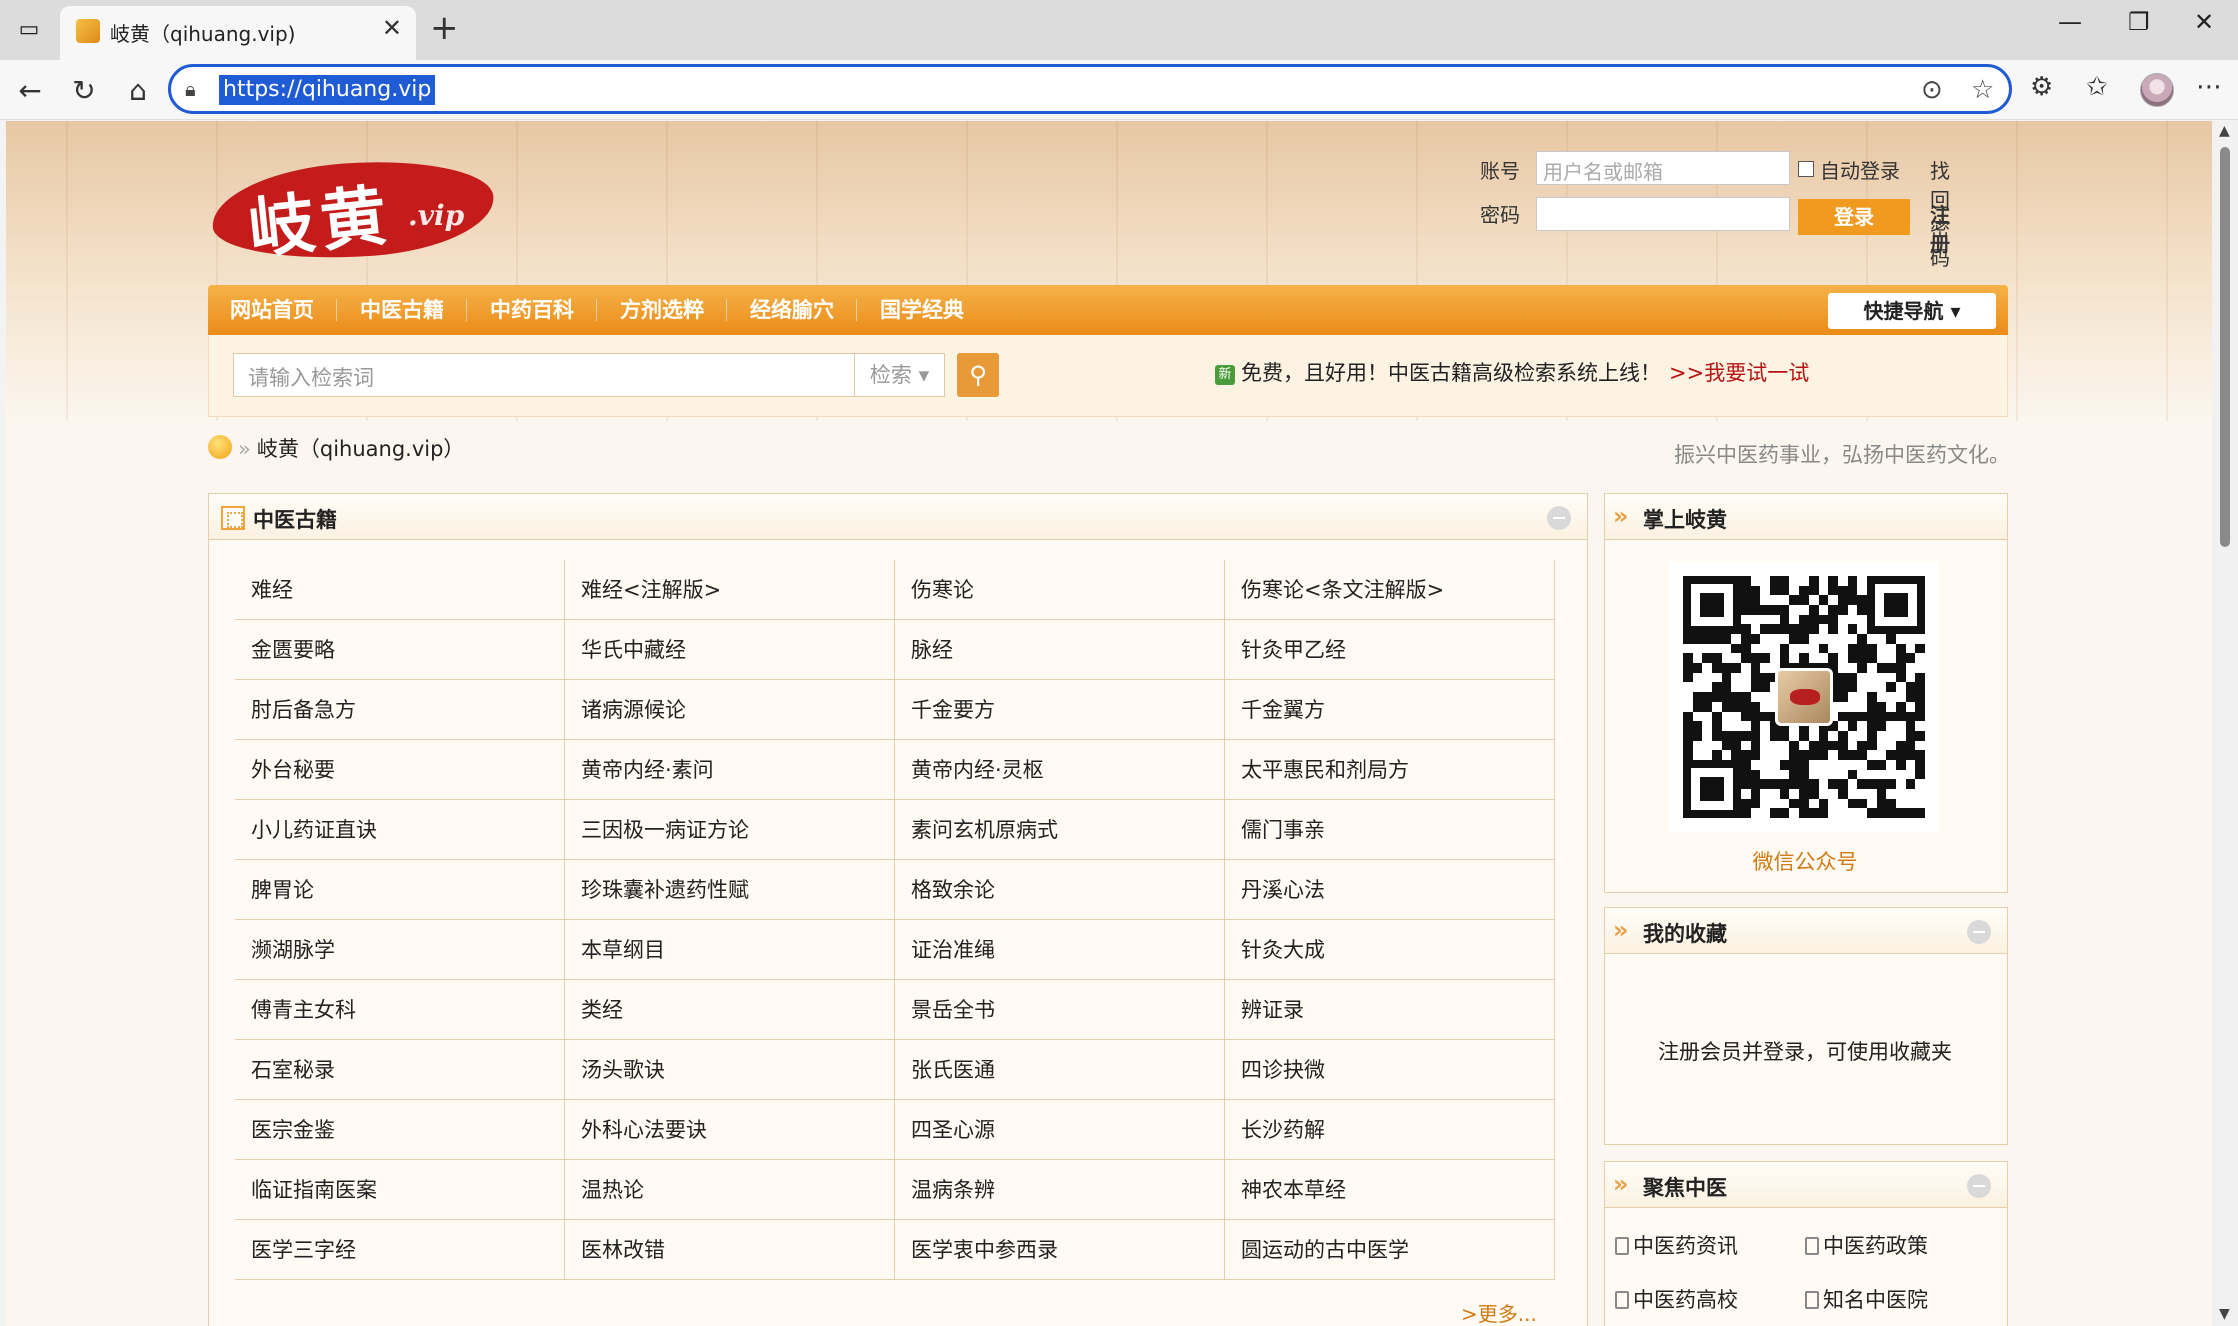 This screenshot has width=2238, height=1326. What do you see at coordinates (400, 830) in the screenshot?
I see `book-link: 小儿药证直诀` at bounding box center [400, 830].